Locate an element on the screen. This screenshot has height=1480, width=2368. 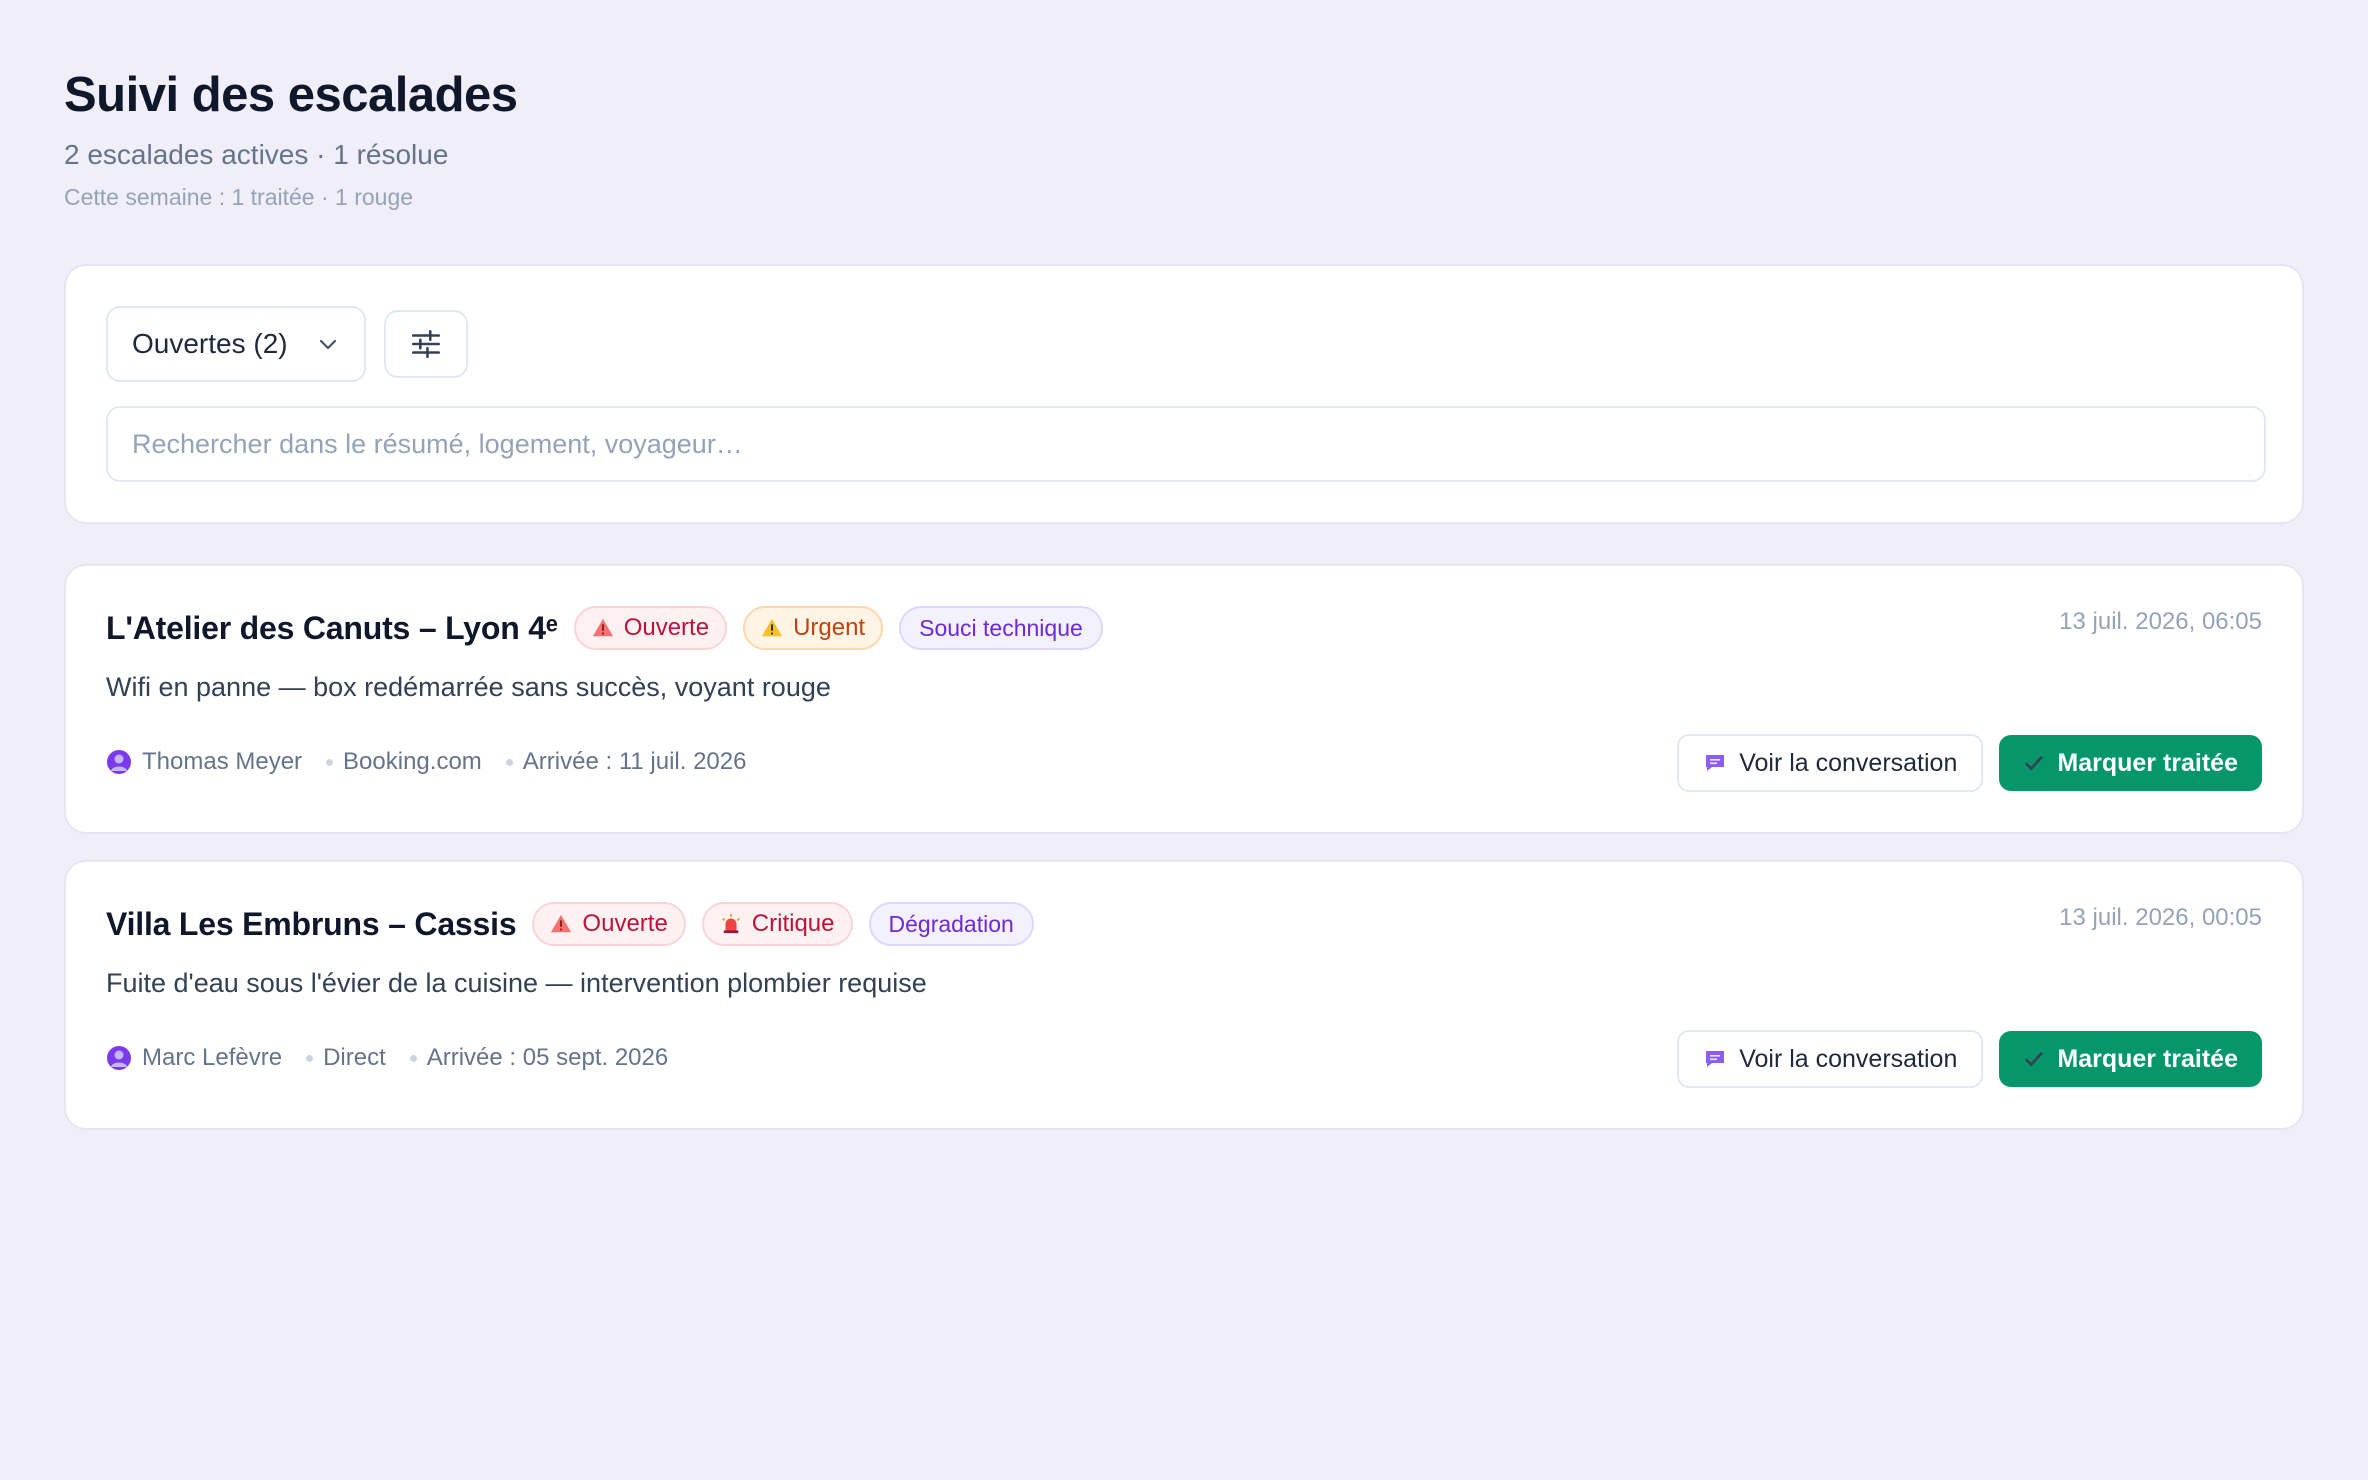
priority-badge: Critique is located at coordinates (777, 924).